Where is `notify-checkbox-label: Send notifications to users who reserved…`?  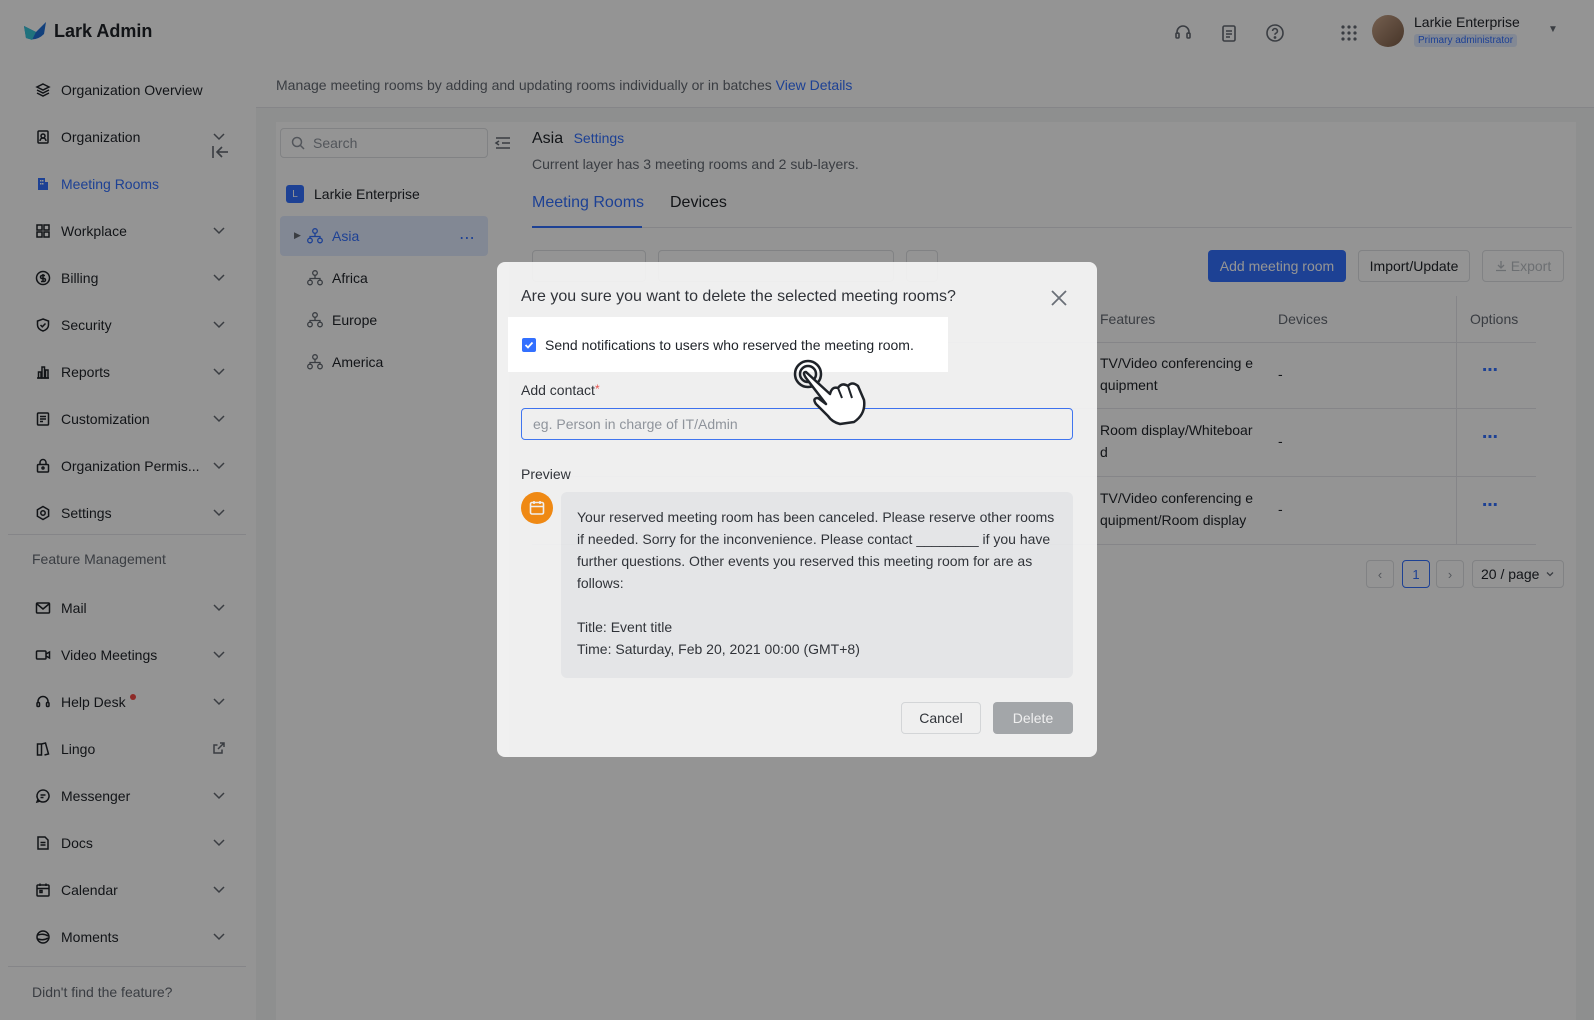
notify-checkbox-label: Send notifications to users who reserved… is located at coordinates (729, 345).